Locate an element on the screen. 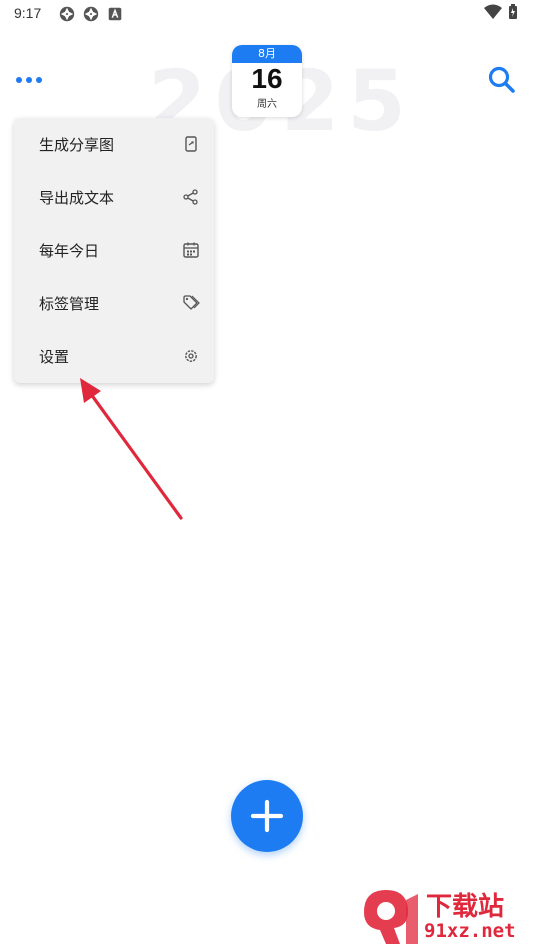 This screenshot has width=534, height=950. search-button is located at coordinates (502, 80).